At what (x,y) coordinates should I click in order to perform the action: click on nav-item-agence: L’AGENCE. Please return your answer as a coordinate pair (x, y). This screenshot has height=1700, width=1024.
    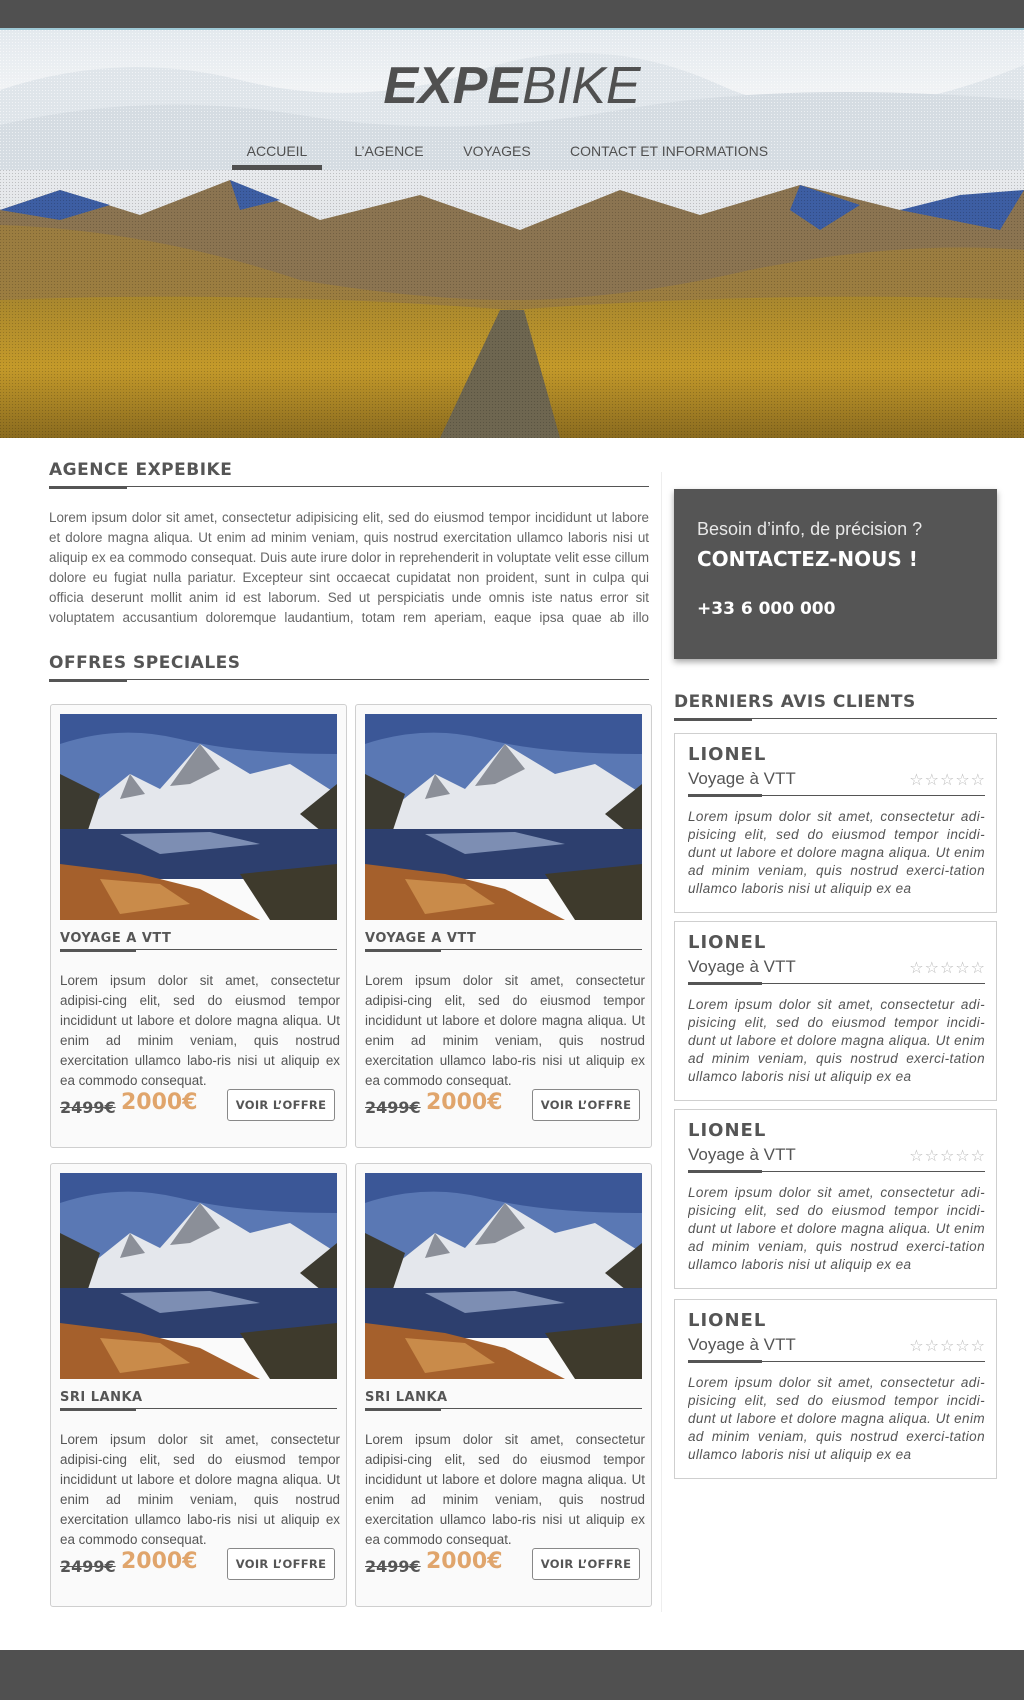
    Looking at the image, I should click on (389, 155).